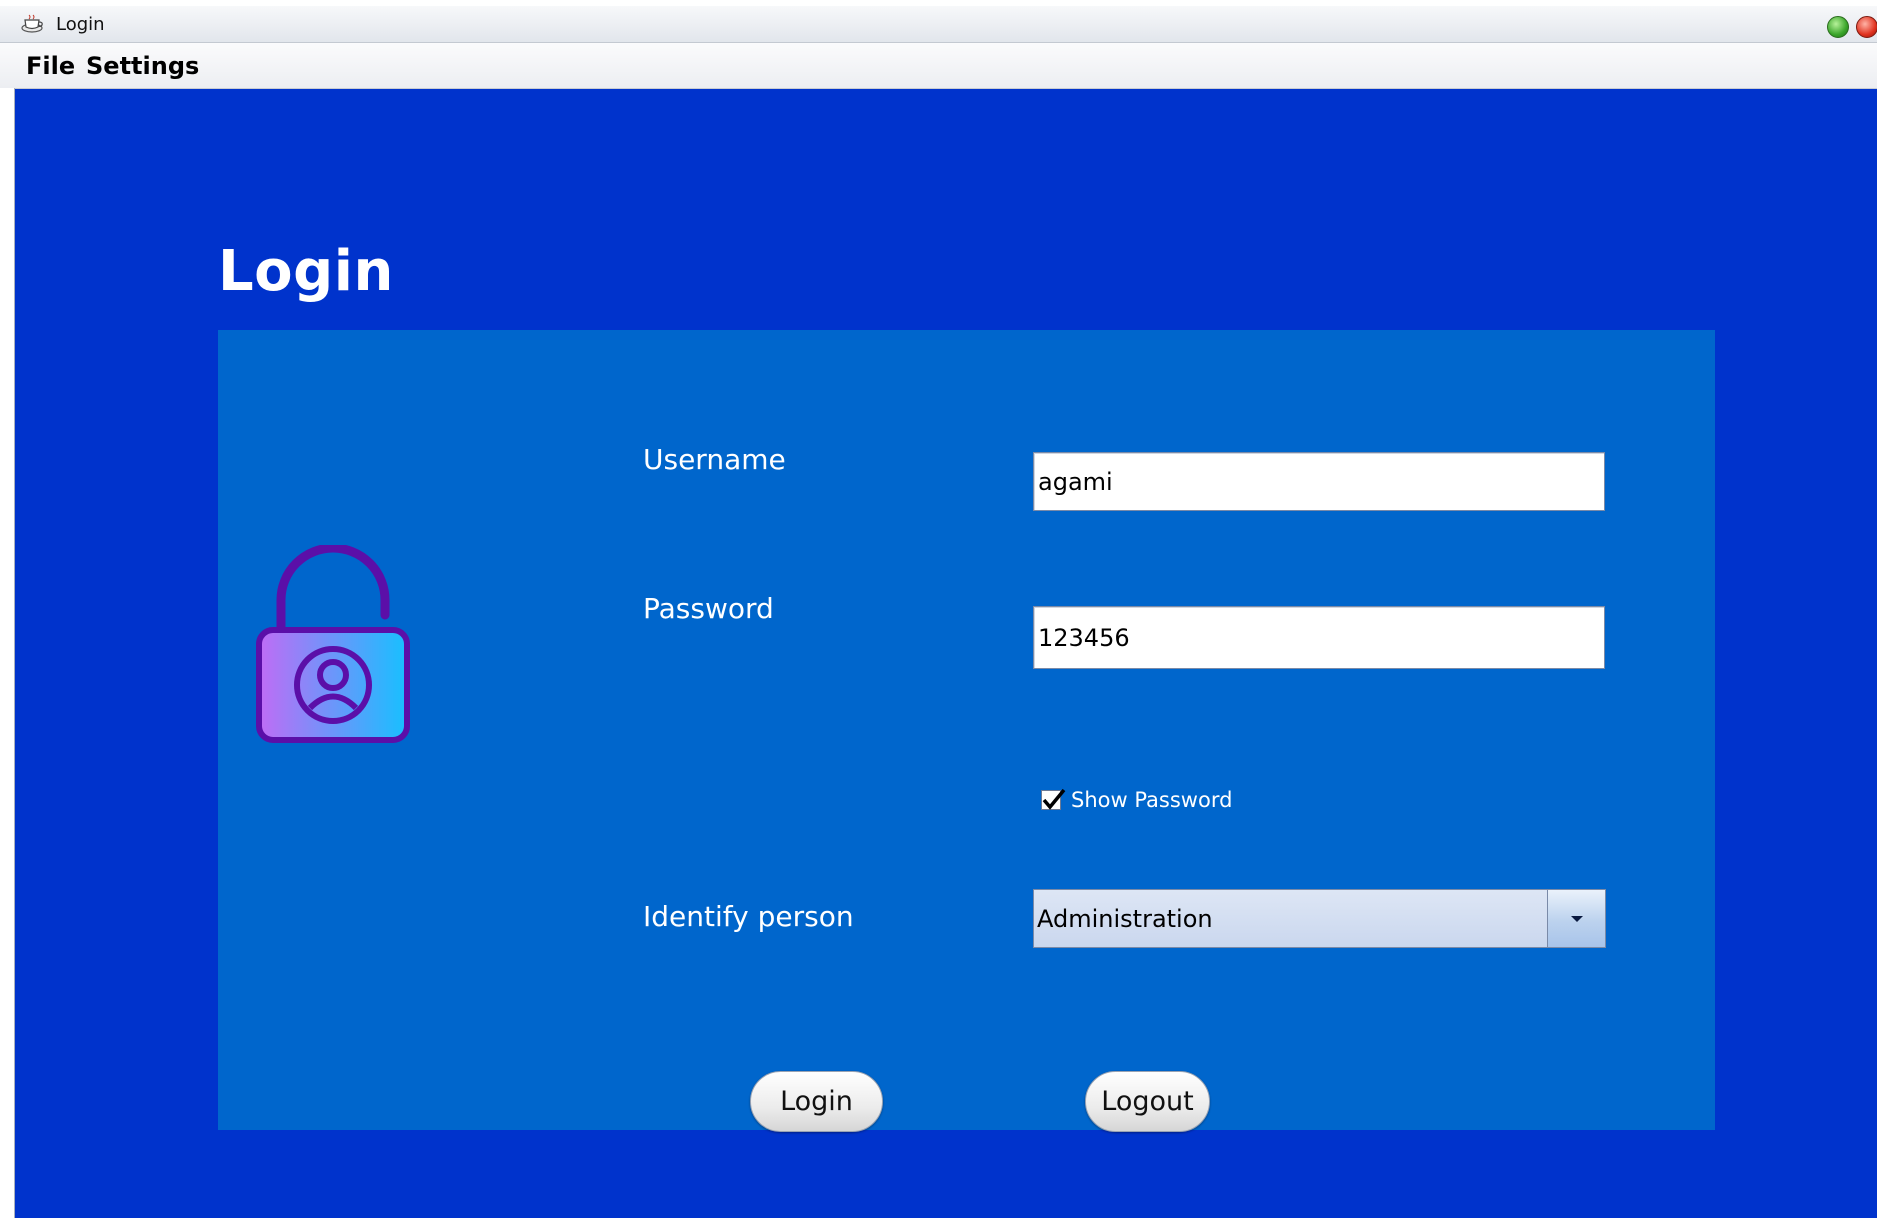 The height and width of the screenshot is (1218, 1877). Describe the element at coordinates (708, 608) in the screenshot. I see `password-label: Password` at that location.